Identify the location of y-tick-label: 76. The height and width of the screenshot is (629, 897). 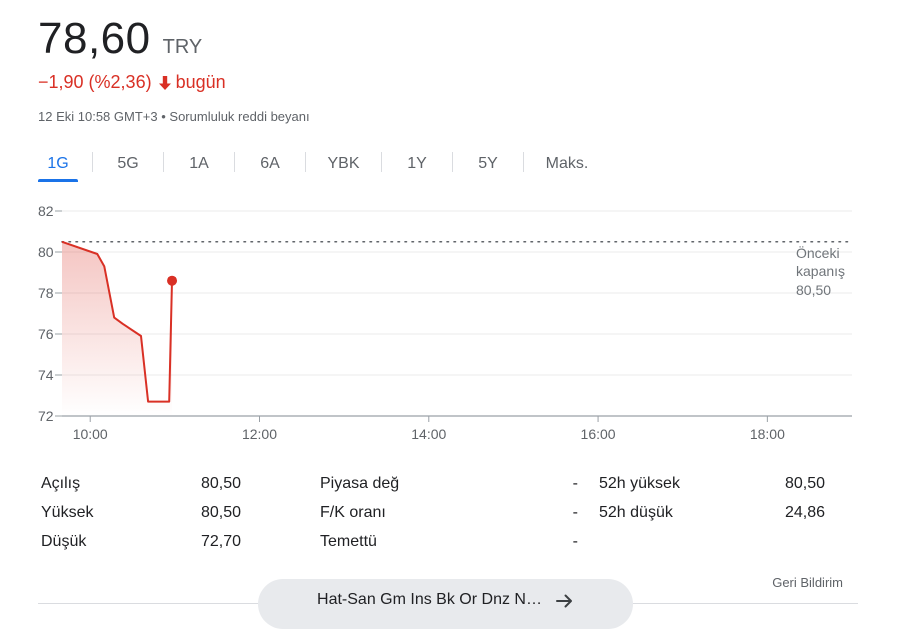
(46, 334).